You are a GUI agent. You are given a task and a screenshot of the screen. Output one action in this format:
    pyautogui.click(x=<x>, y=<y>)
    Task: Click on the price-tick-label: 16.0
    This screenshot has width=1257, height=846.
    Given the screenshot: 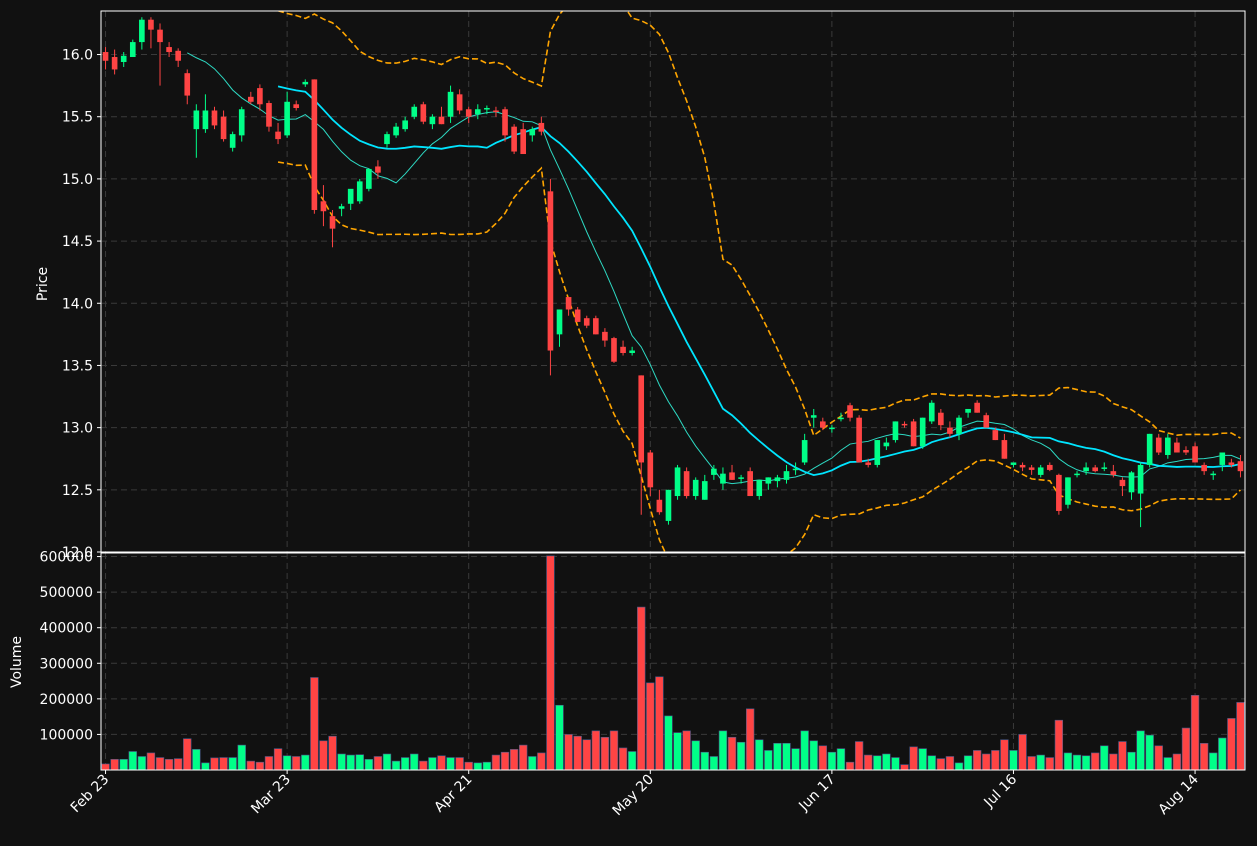 What is the action you would take?
    pyautogui.click(x=77, y=56)
    